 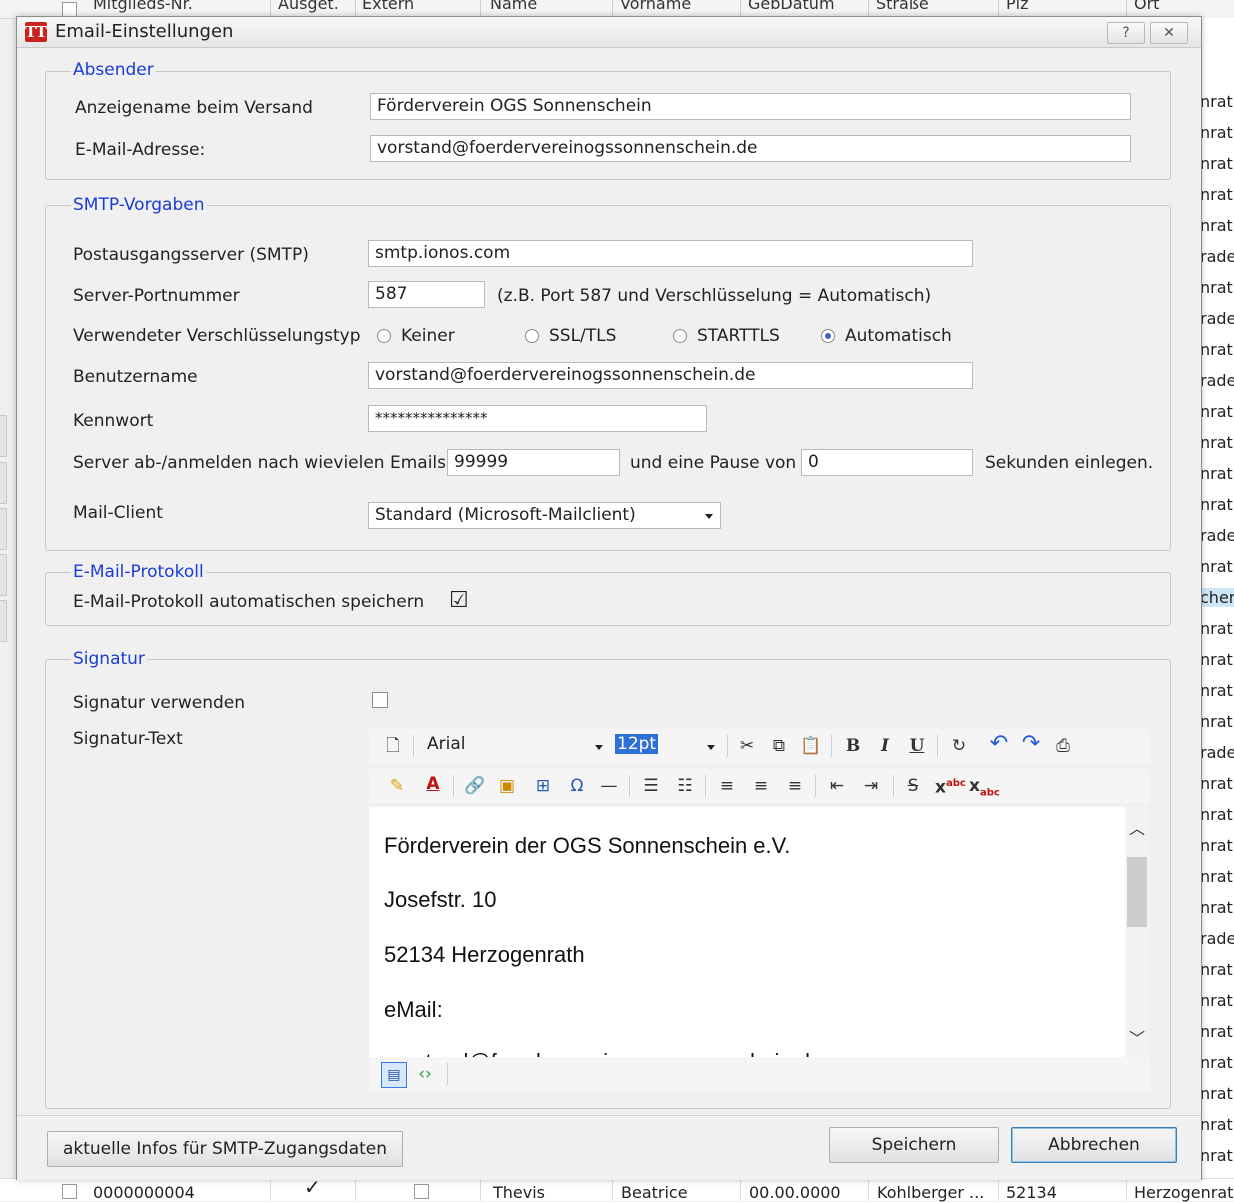 I want to click on chevron-down-icon: ﹀, so click(x=1137, y=1037).